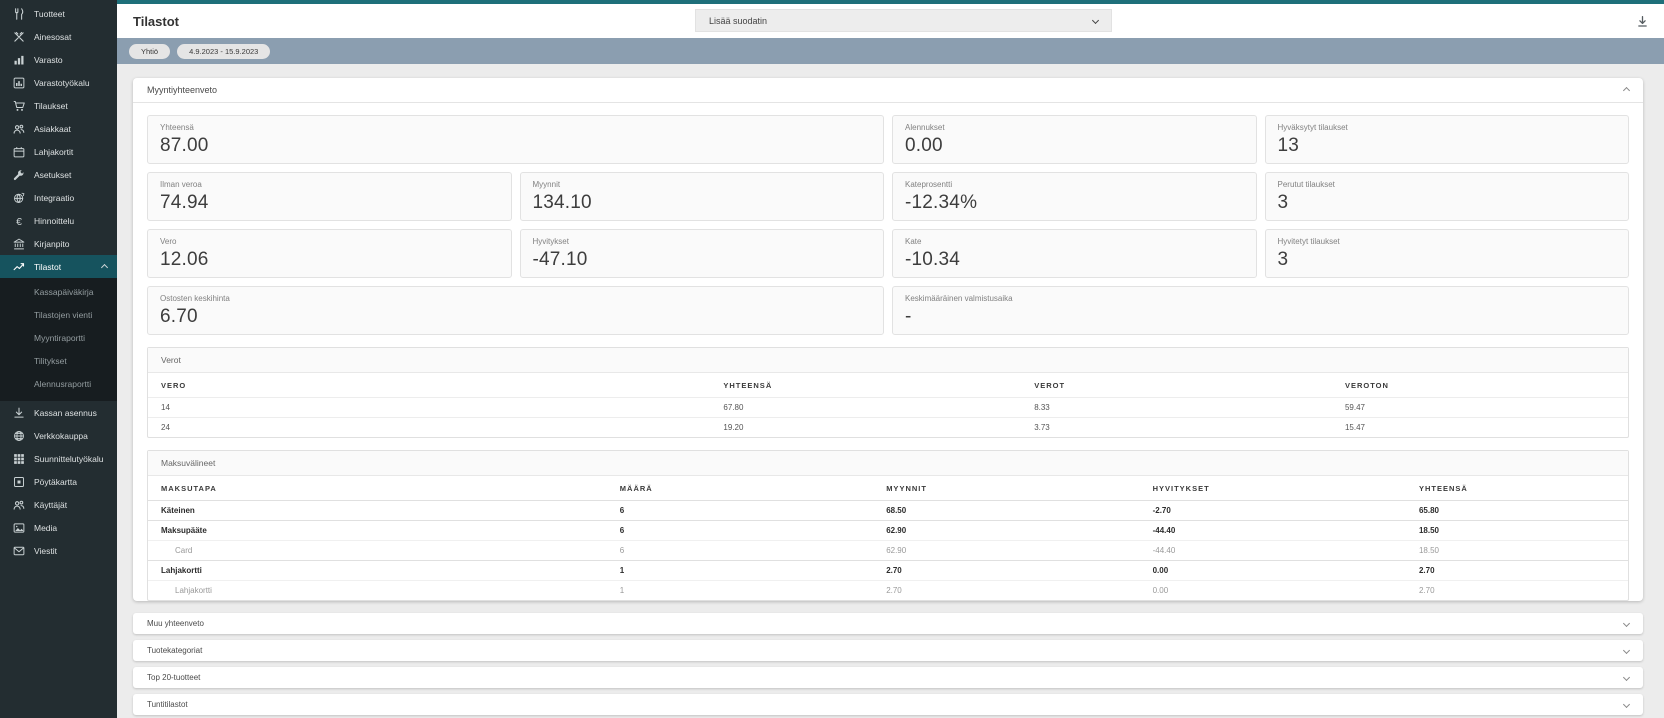 The width and height of the screenshot is (1664, 718). What do you see at coordinates (908, 316) in the screenshot?
I see `stat-value: -` at bounding box center [908, 316].